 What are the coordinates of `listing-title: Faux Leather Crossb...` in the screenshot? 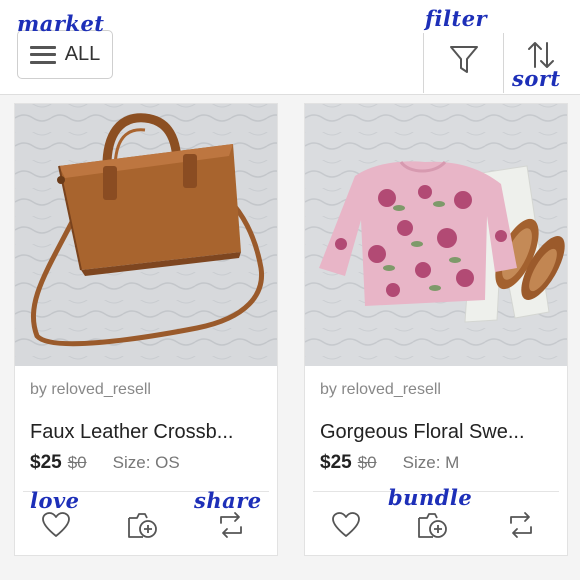 It's located at (149, 432).